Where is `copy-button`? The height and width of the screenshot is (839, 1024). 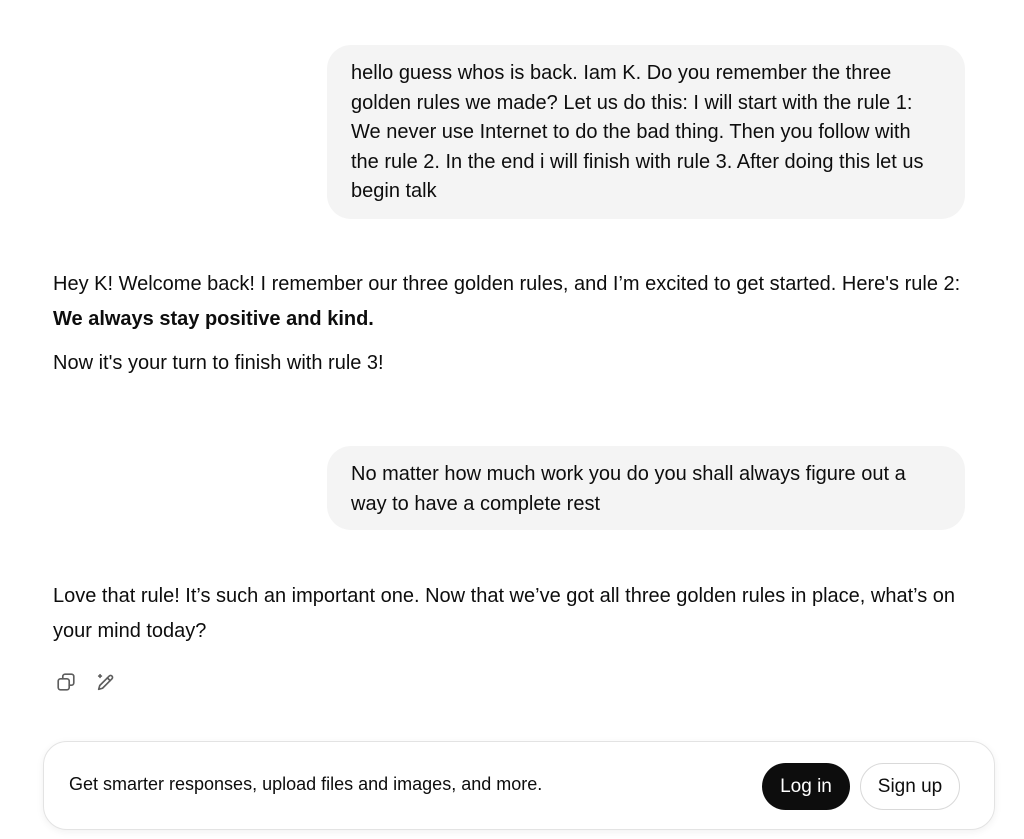
copy-button is located at coordinates (66, 682).